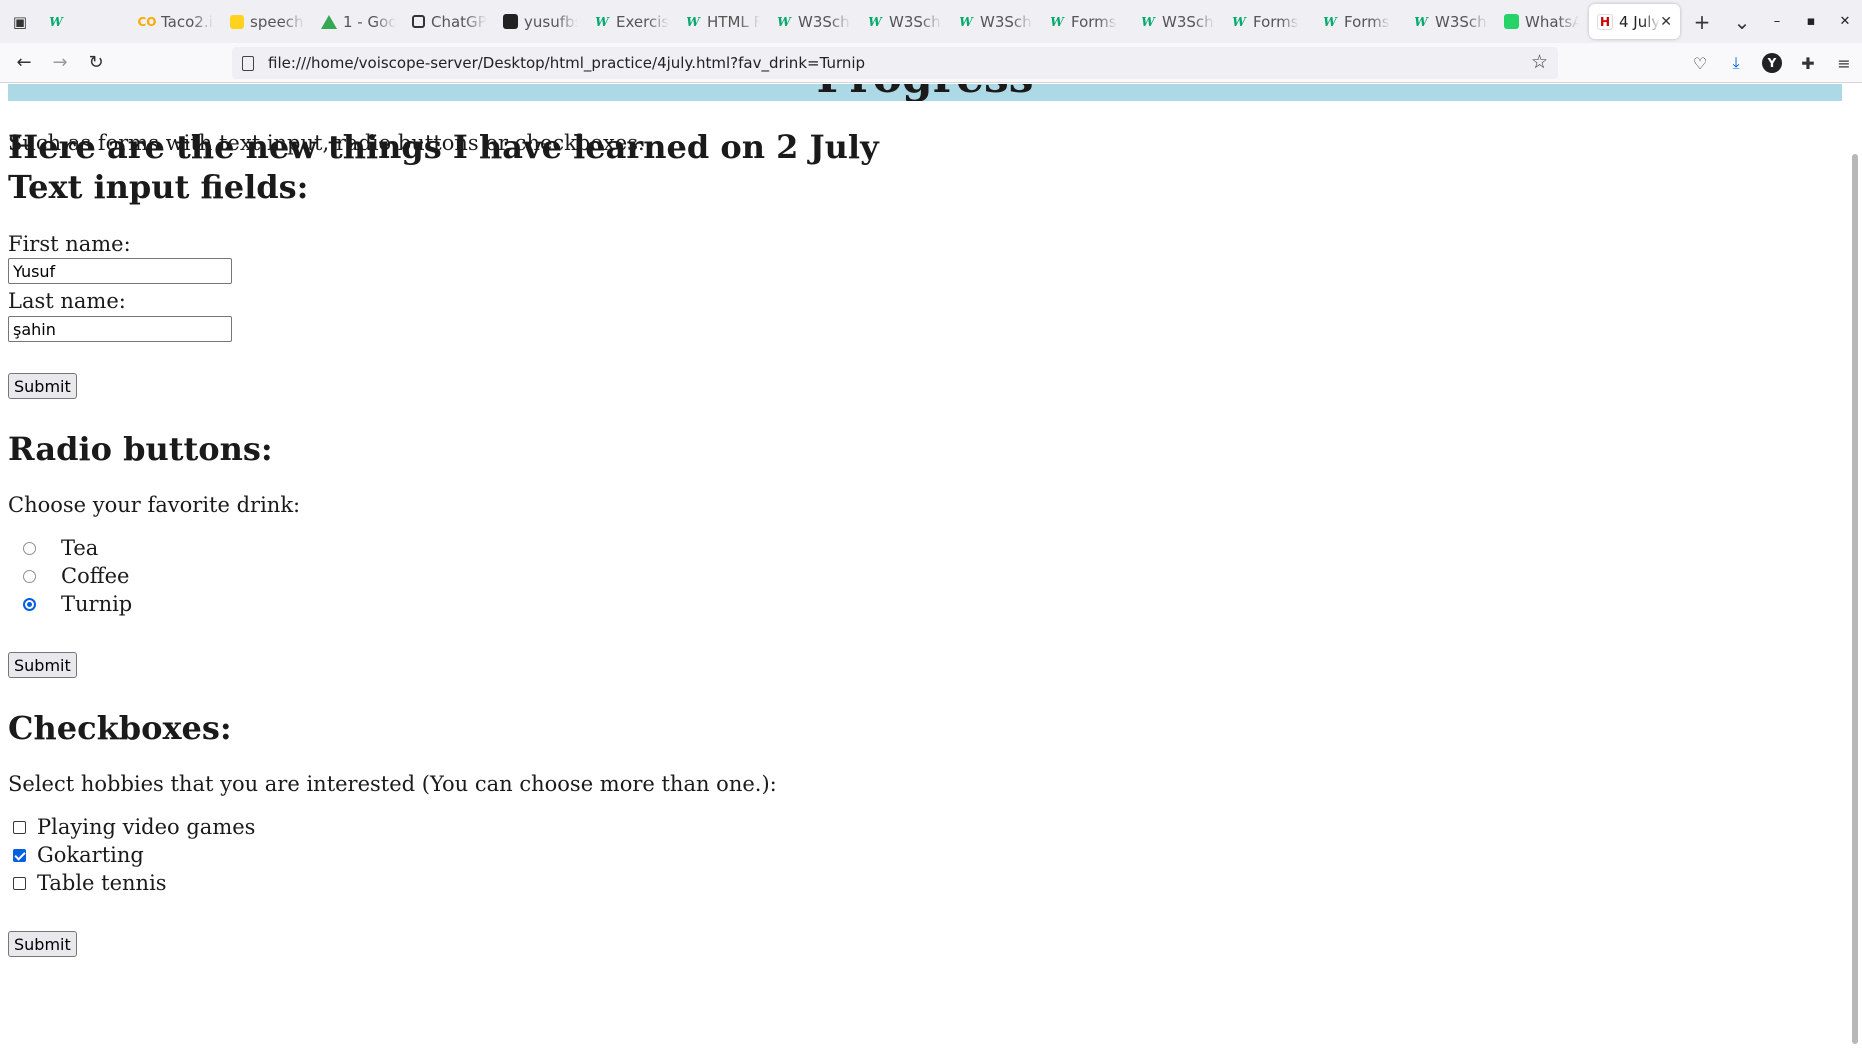 This screenshot has height=1048, width=1862. I want to click on browser-tab: W Exercise, so click(631, 21).